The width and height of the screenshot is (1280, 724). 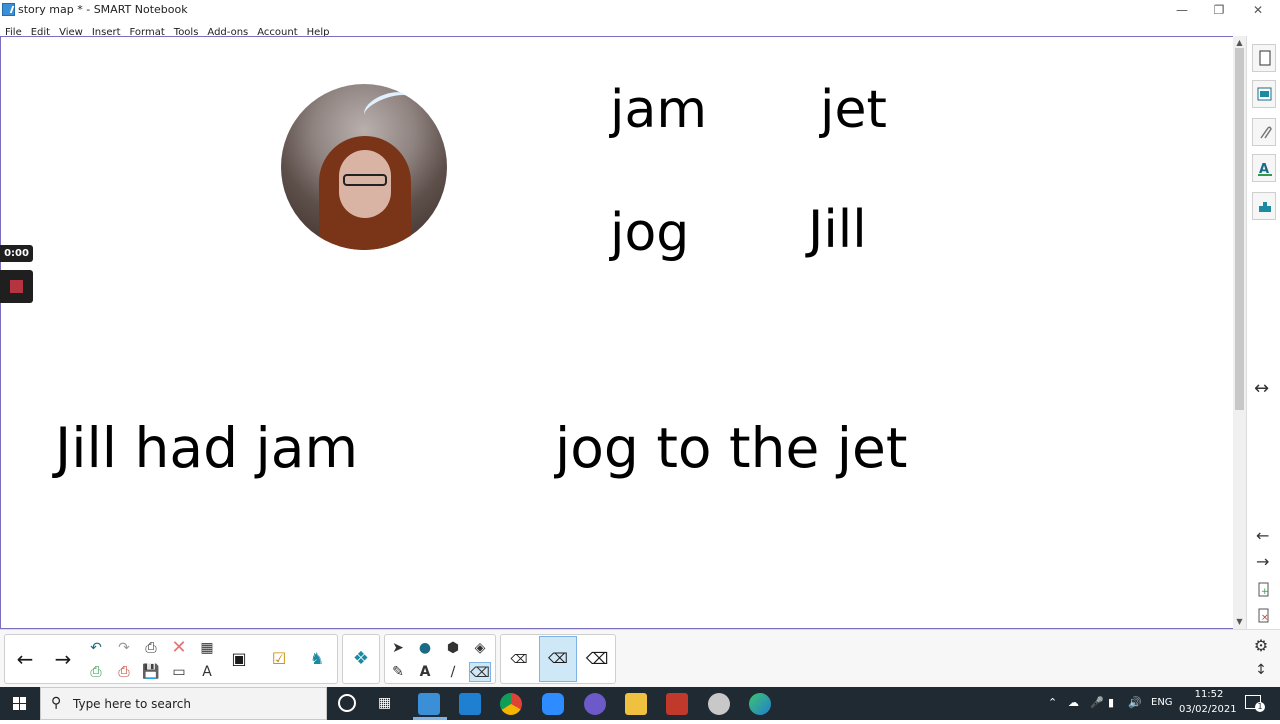 I want to click on attachments-icon, so click(x=1266, y=132).